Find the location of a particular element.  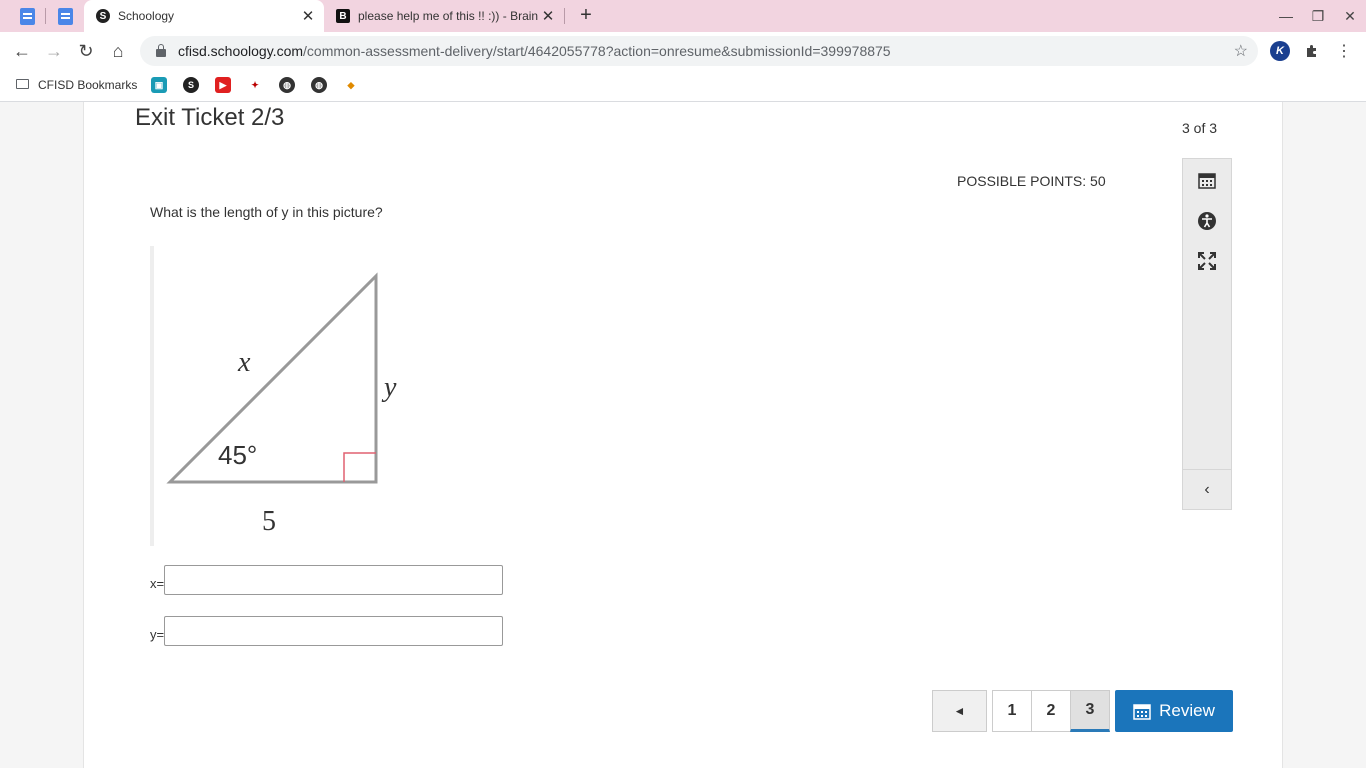

triangle-figure: x y 45° 5 is located at coordinates (285, 396).